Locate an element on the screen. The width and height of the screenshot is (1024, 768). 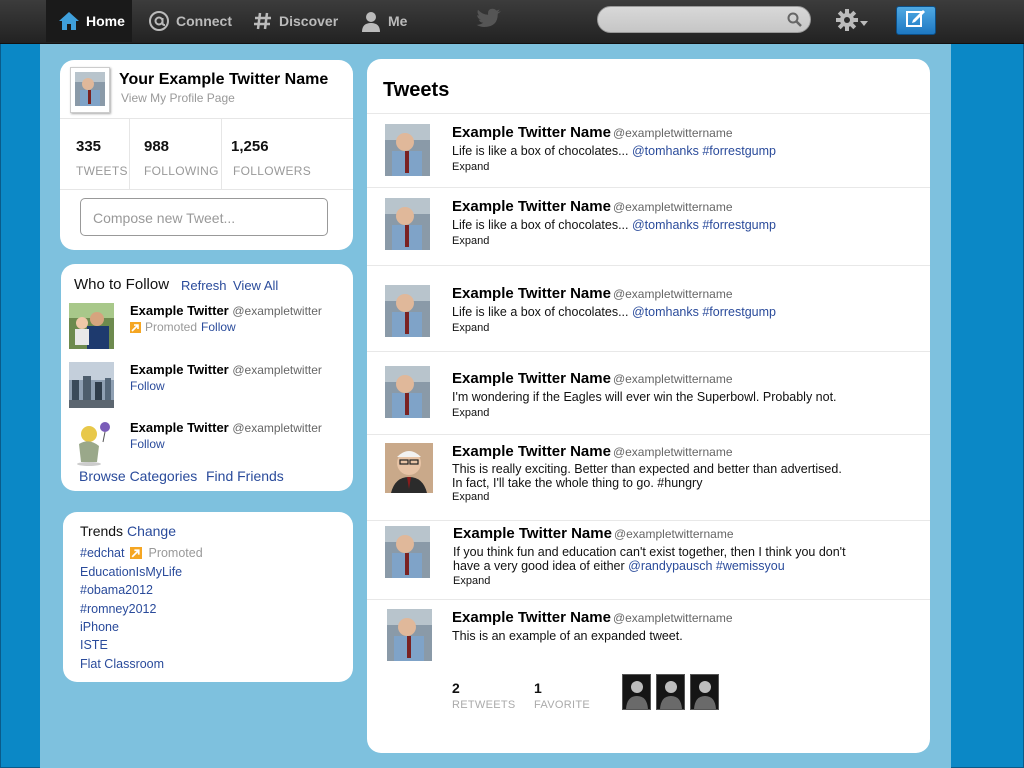
search-icon is located at coordinates (794, 22).